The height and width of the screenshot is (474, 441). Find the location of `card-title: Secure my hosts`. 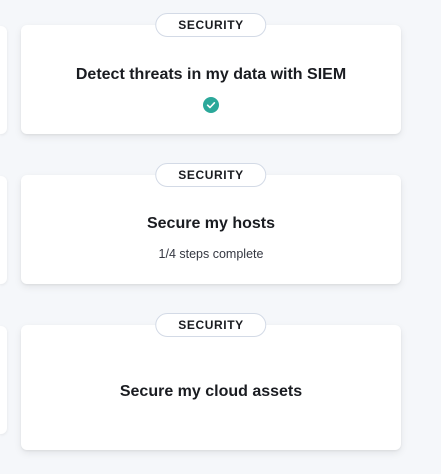

card-title: Secure my hosts is located at coordinates (211, 223).